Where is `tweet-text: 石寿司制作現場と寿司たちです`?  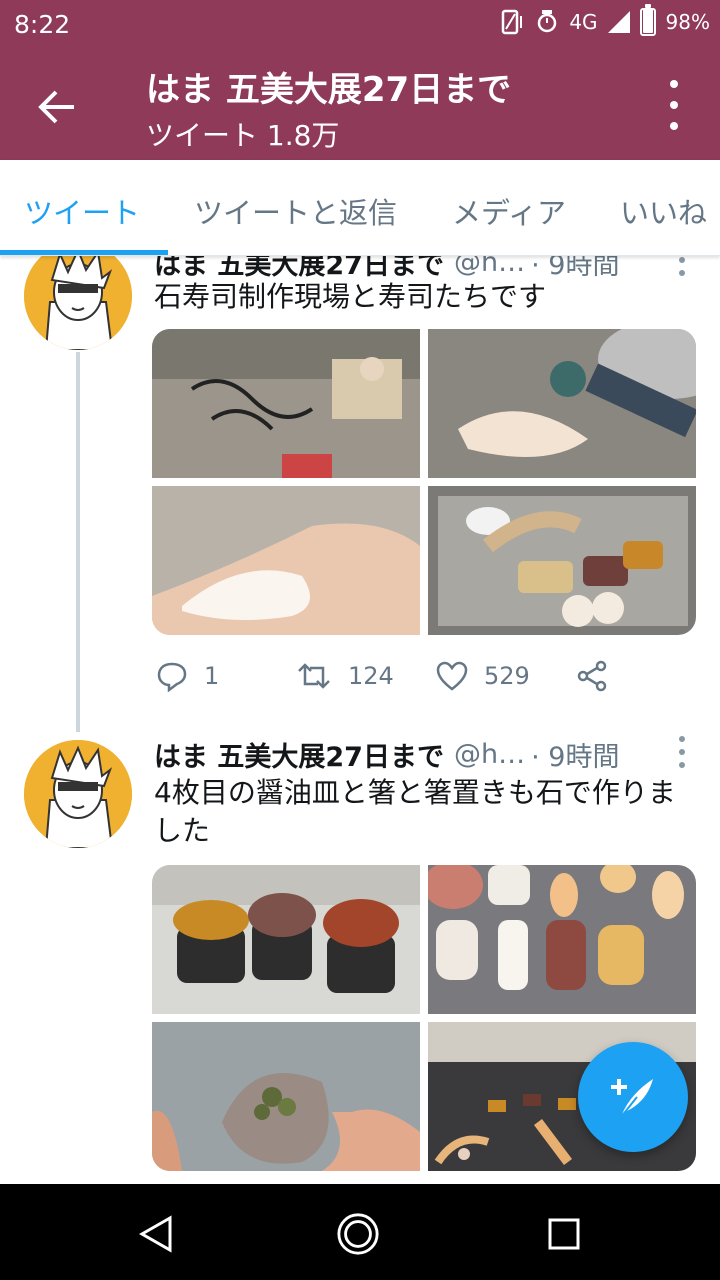 tweet-text: 石寿司制作現場と寿司たちです is located at coordinates (350, 296).